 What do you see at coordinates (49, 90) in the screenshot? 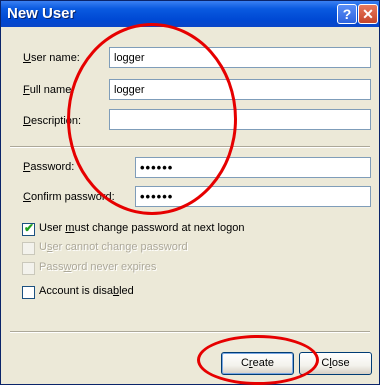
I see `full-name-label: Full name:` at bounding box center [49, 90].